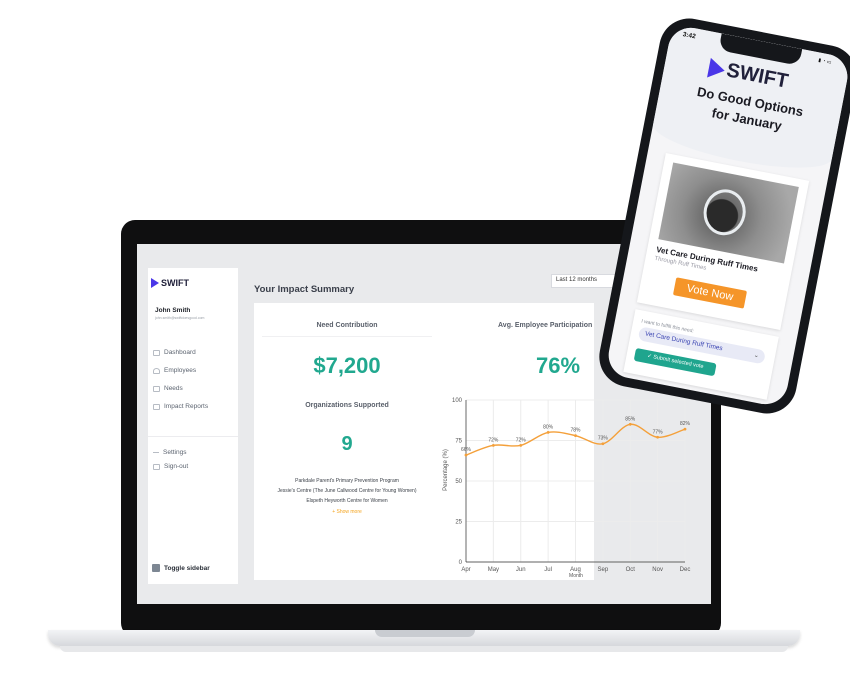 The width and height of the screenshot is (850, 674). What do you see at coordinates (181, 568) in the screenshot?
I see `toggle-sidebar-button: Toggle sidebar` at bounding box center [181, 568].